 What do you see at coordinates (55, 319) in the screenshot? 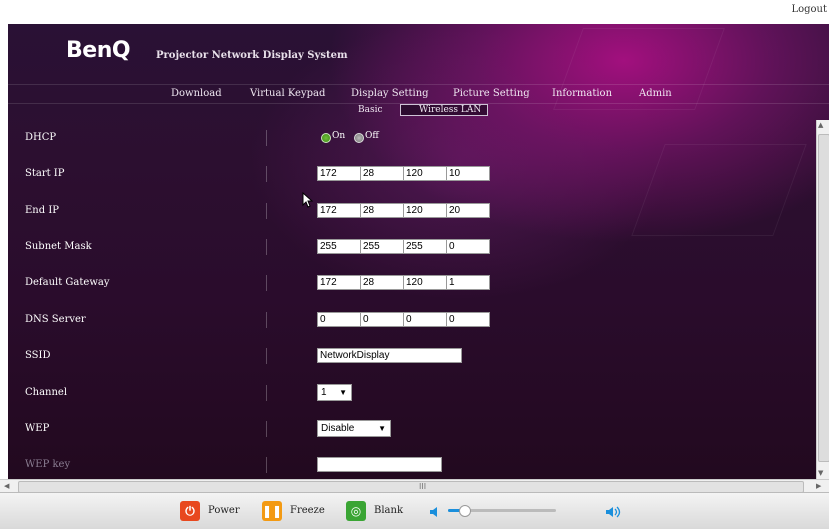
I see `dns-server-label: DNS Server` at bounding box center [55, 319].